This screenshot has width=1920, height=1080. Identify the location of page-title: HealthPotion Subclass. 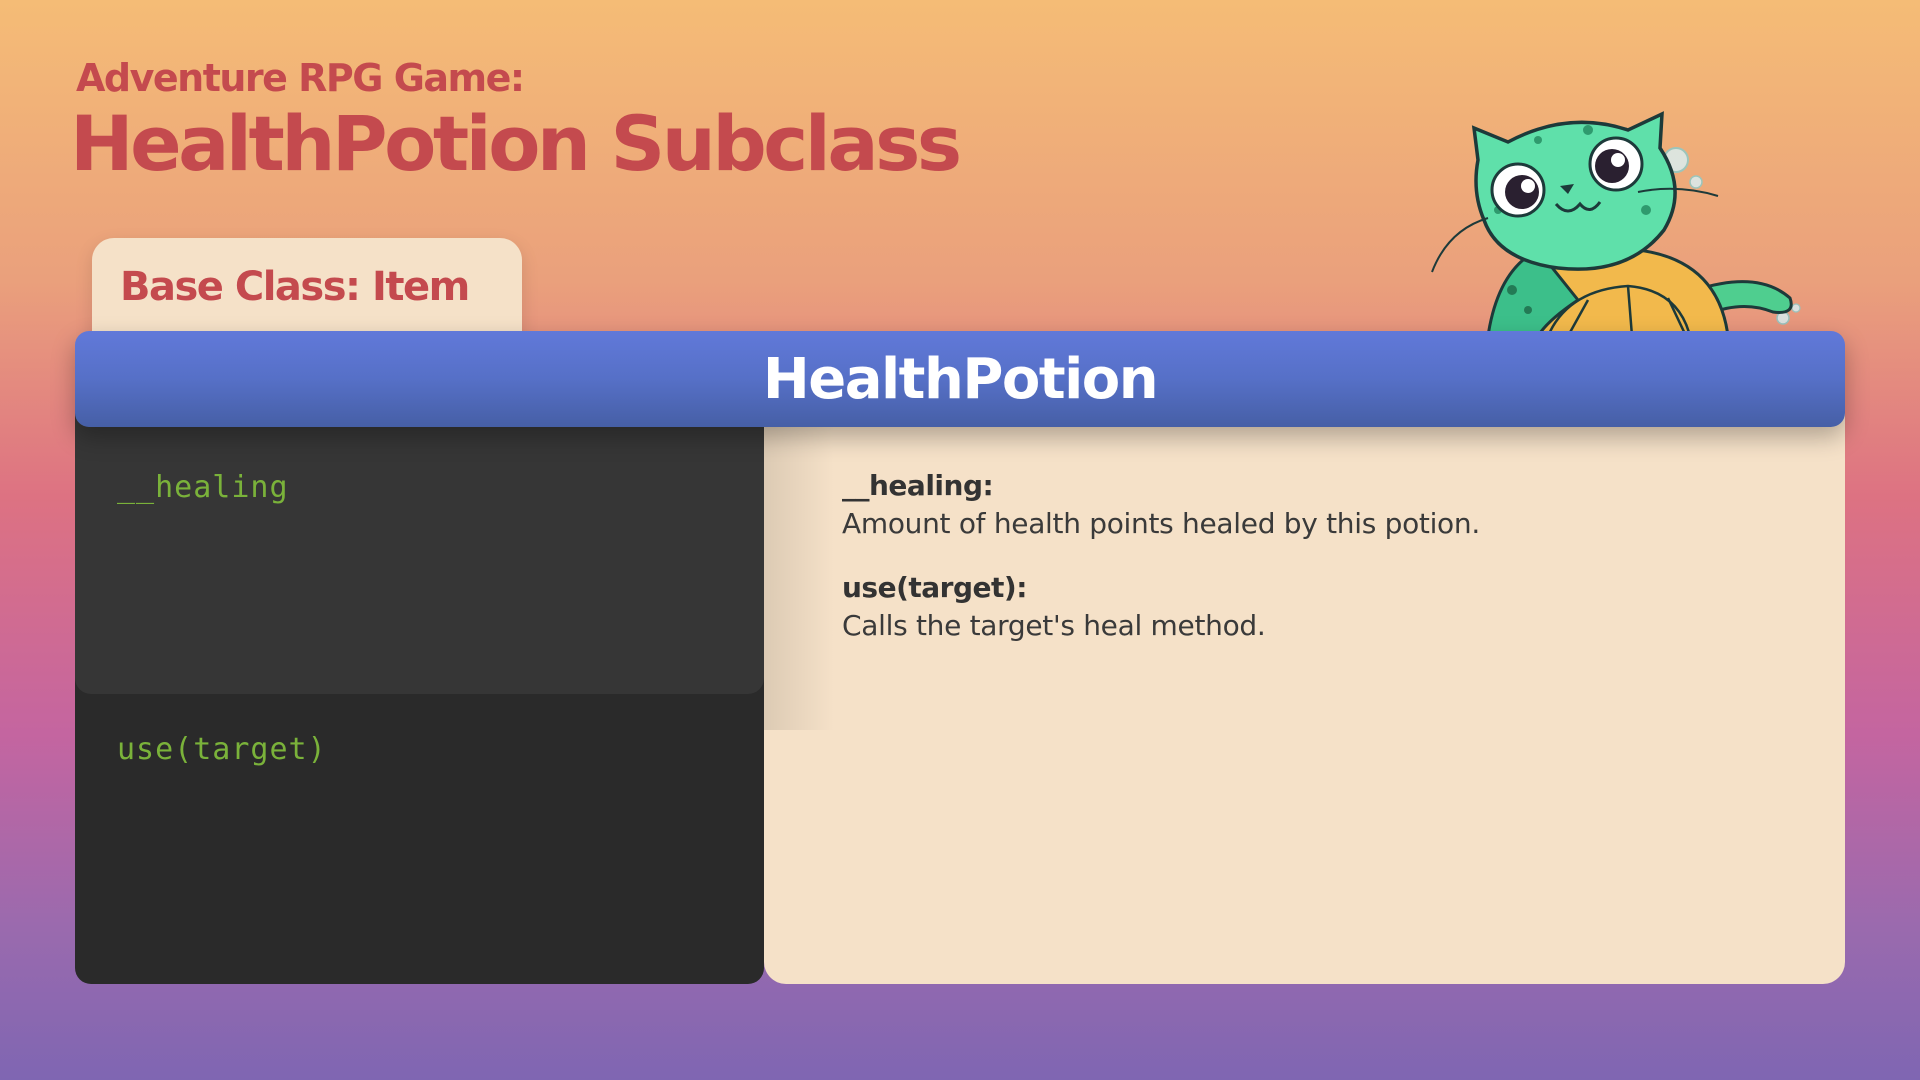
(516, 143).